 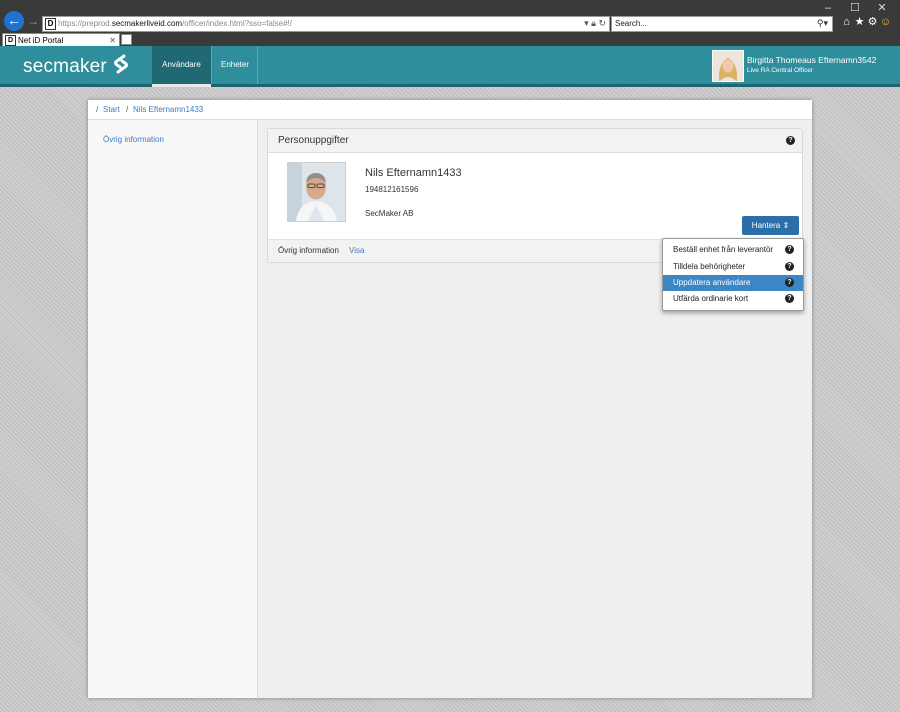 I want to click on footer-label: Övrig information, so click(x=308, y=250).